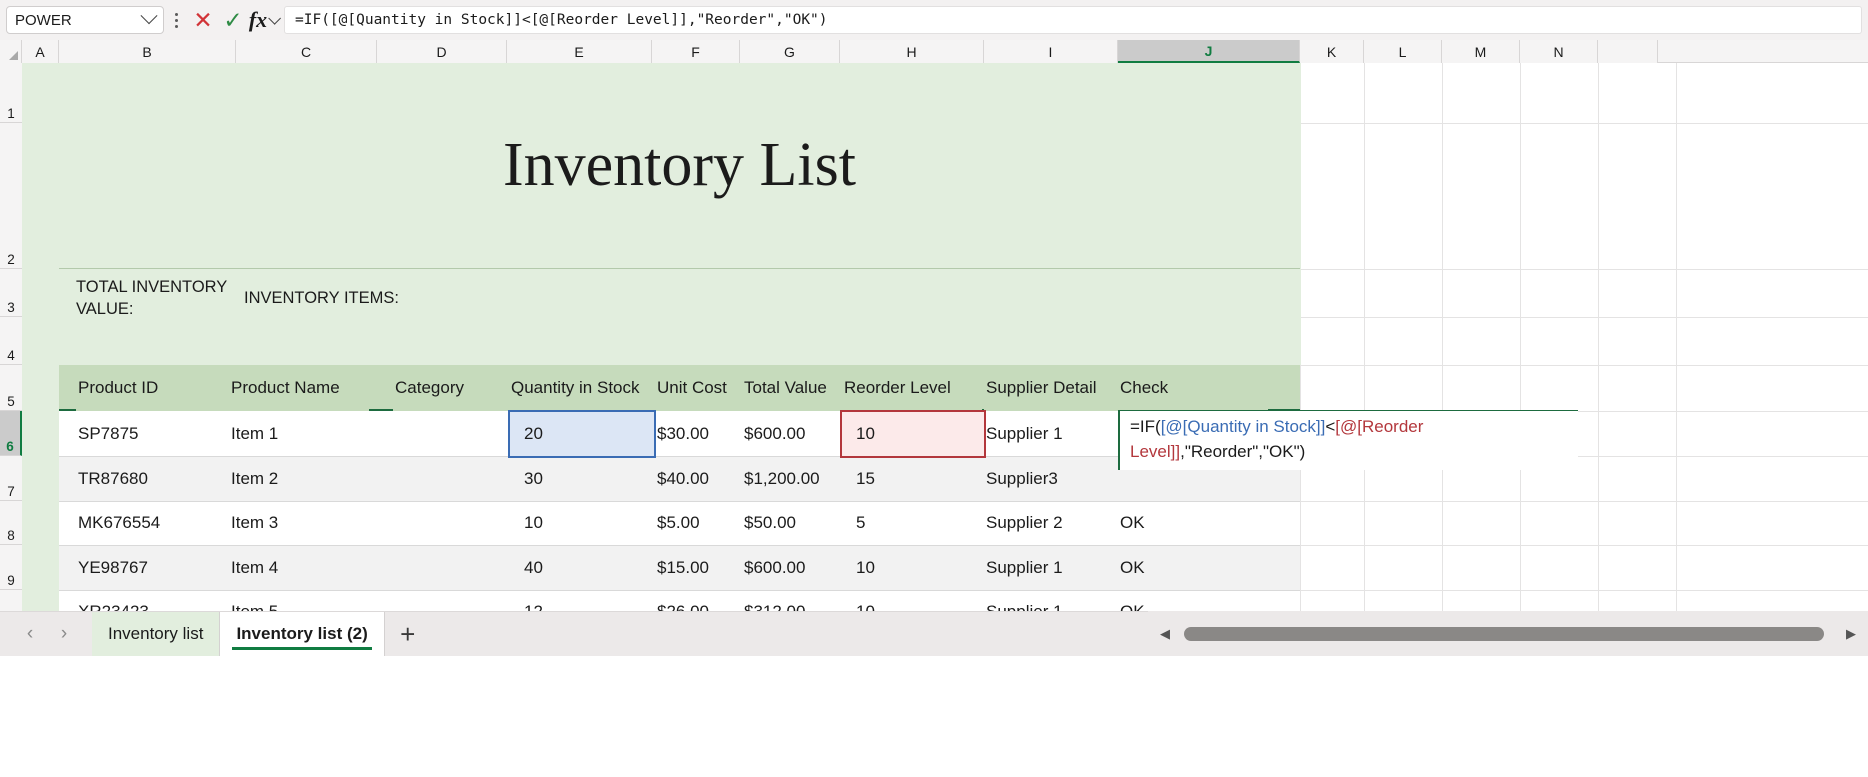  Describe the element at coordinates (797, 523) in the screenshot. I see `cell-total-value-row3: $50.00` at that location.